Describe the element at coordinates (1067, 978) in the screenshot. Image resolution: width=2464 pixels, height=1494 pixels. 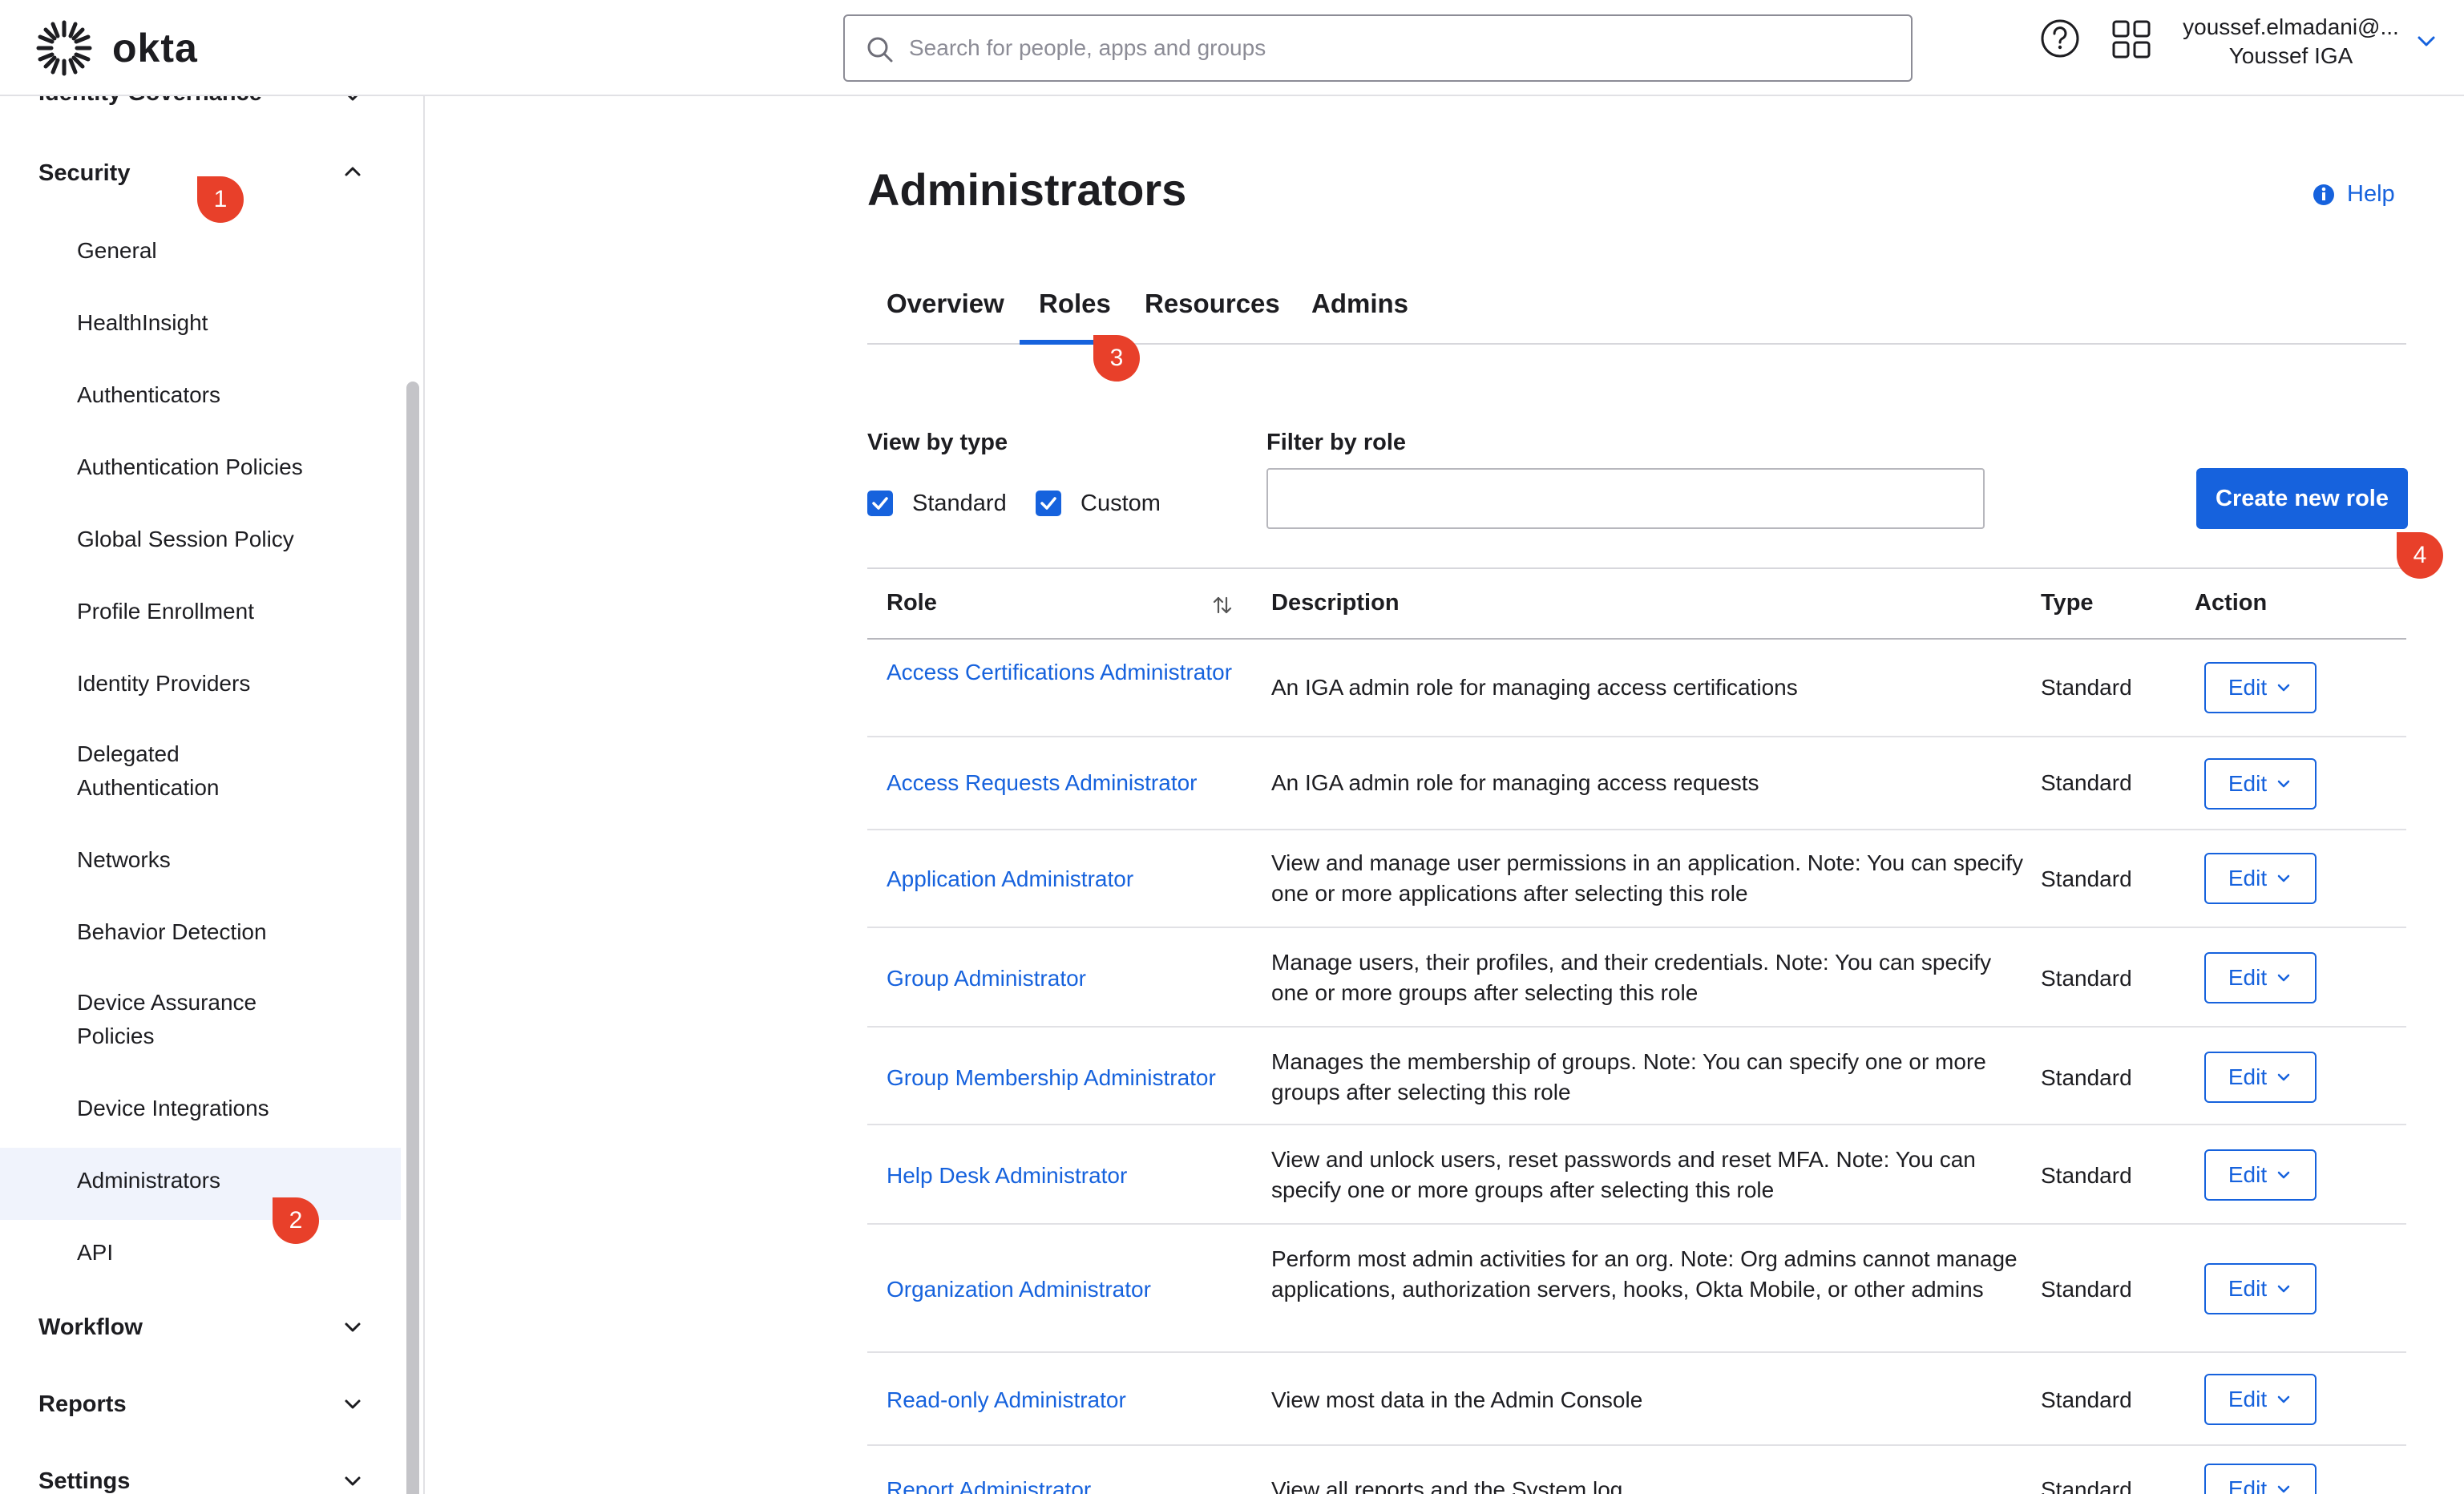
I see `role-link: Group Administrator` at that location.